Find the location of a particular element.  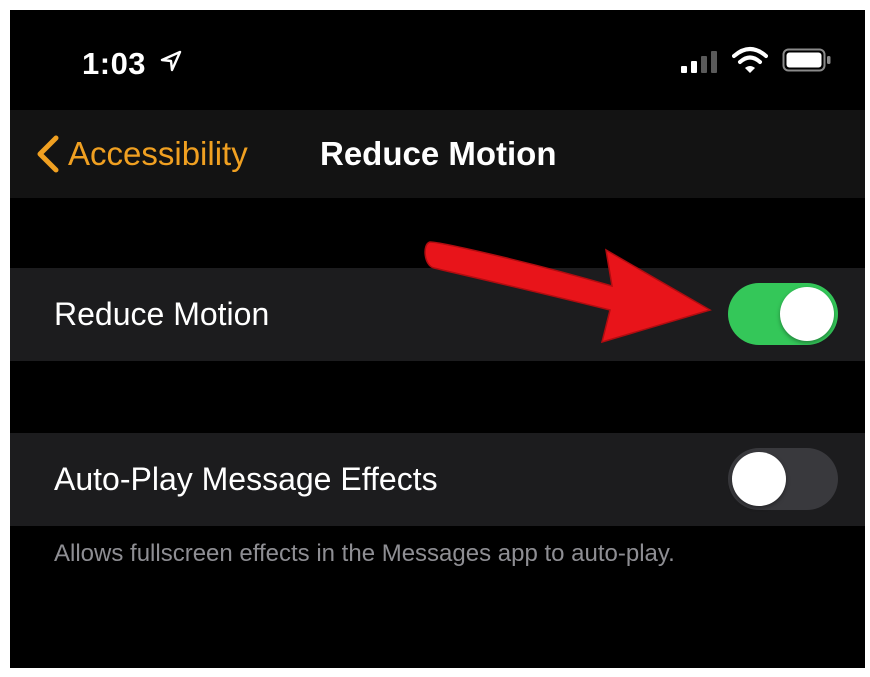

setting-label: Auto-Play Message Effects is located at coordinates (246, 479).